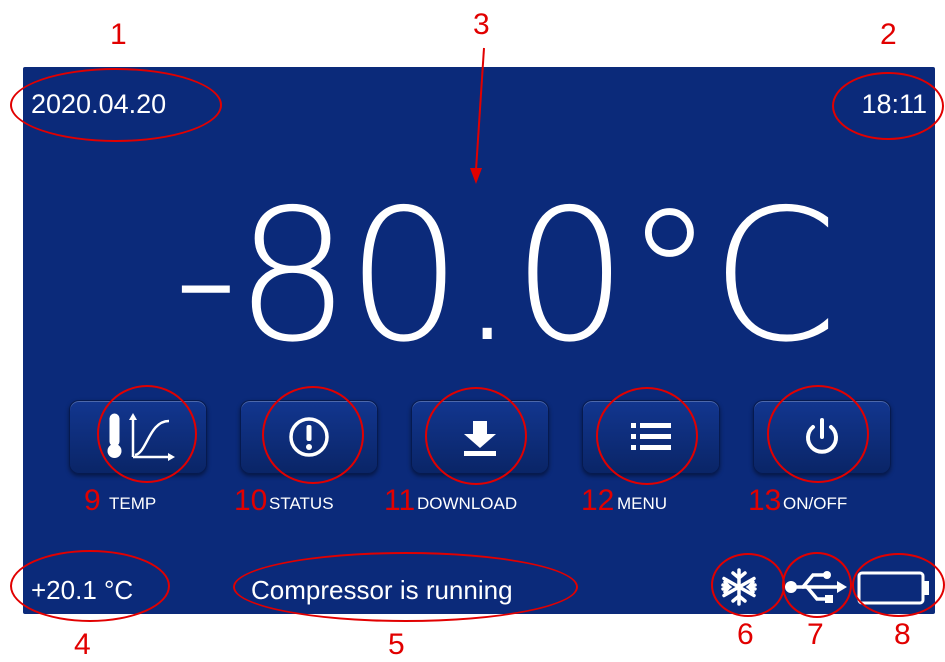 This screenshot has height=662, width=945. What do you see at coordinates (396, 644) in the screenshot?
I see `annotation-number-5: 5` at bounding box center [396, 644].